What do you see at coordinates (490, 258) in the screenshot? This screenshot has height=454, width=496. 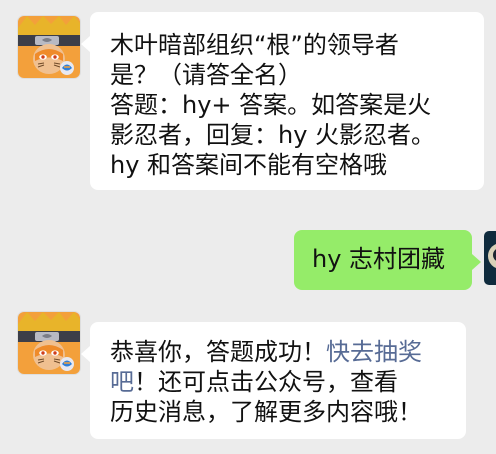 I see `user-avatar-icon` at bounding box center [490, 258].